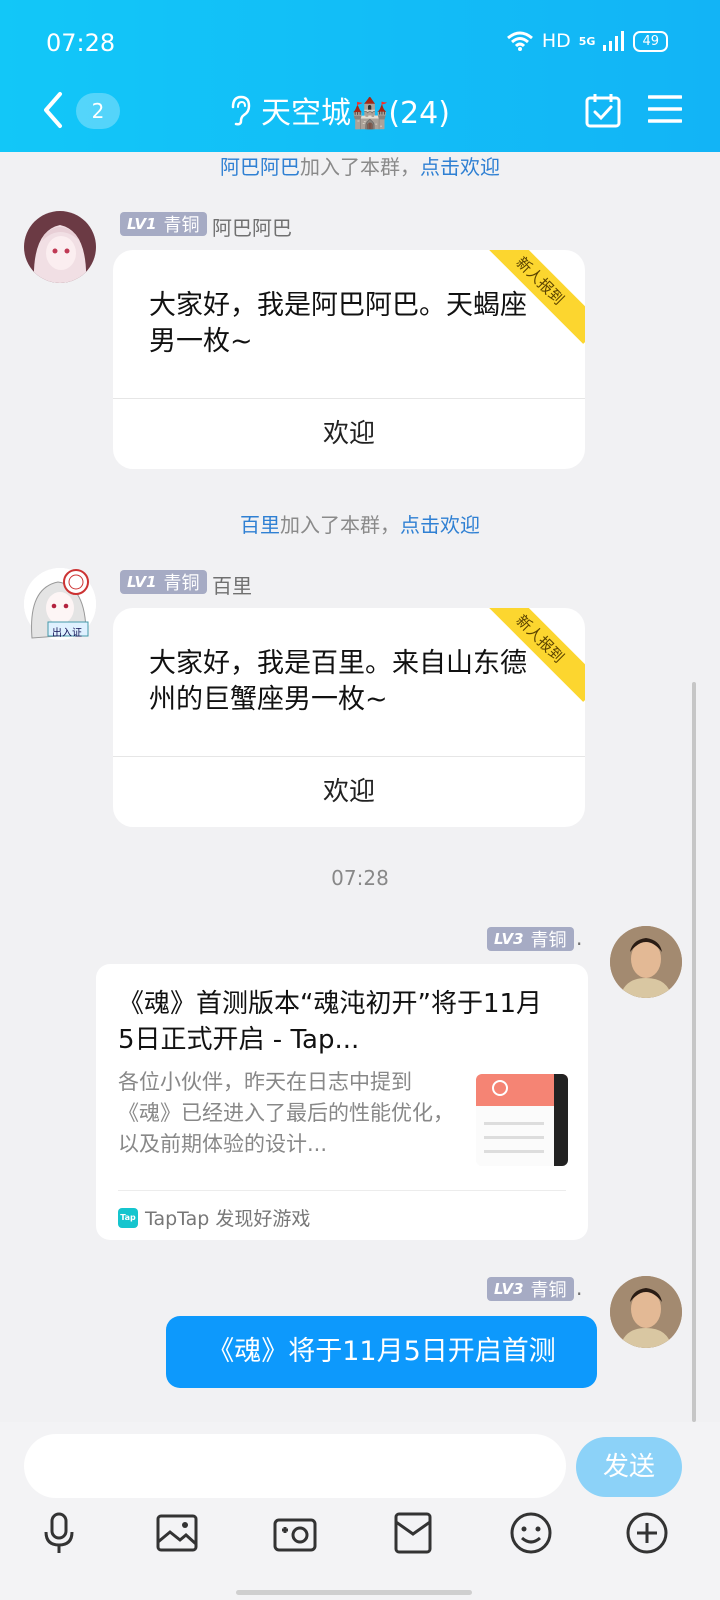  Describe the element at coordinates (98, 111) in the screenshot. I see `unread-count-badge: 2` at that location.